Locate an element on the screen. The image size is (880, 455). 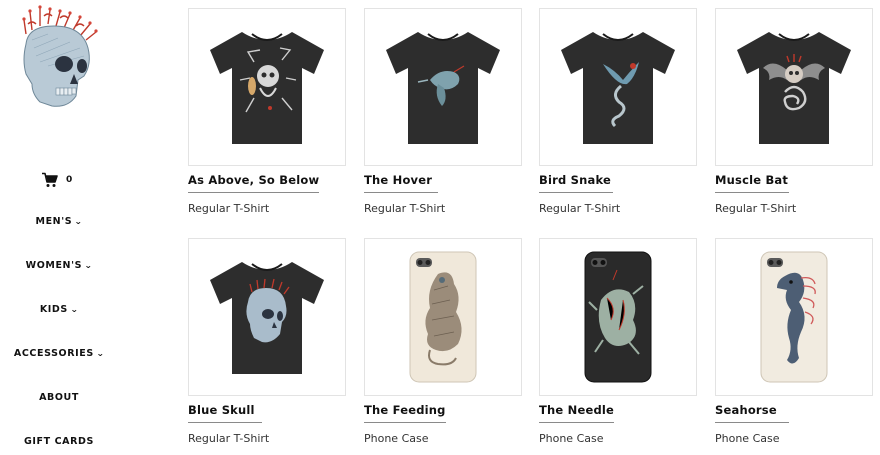
product-card: Bird Snake Regular T-Shirt is located at coordinates (618, 111).